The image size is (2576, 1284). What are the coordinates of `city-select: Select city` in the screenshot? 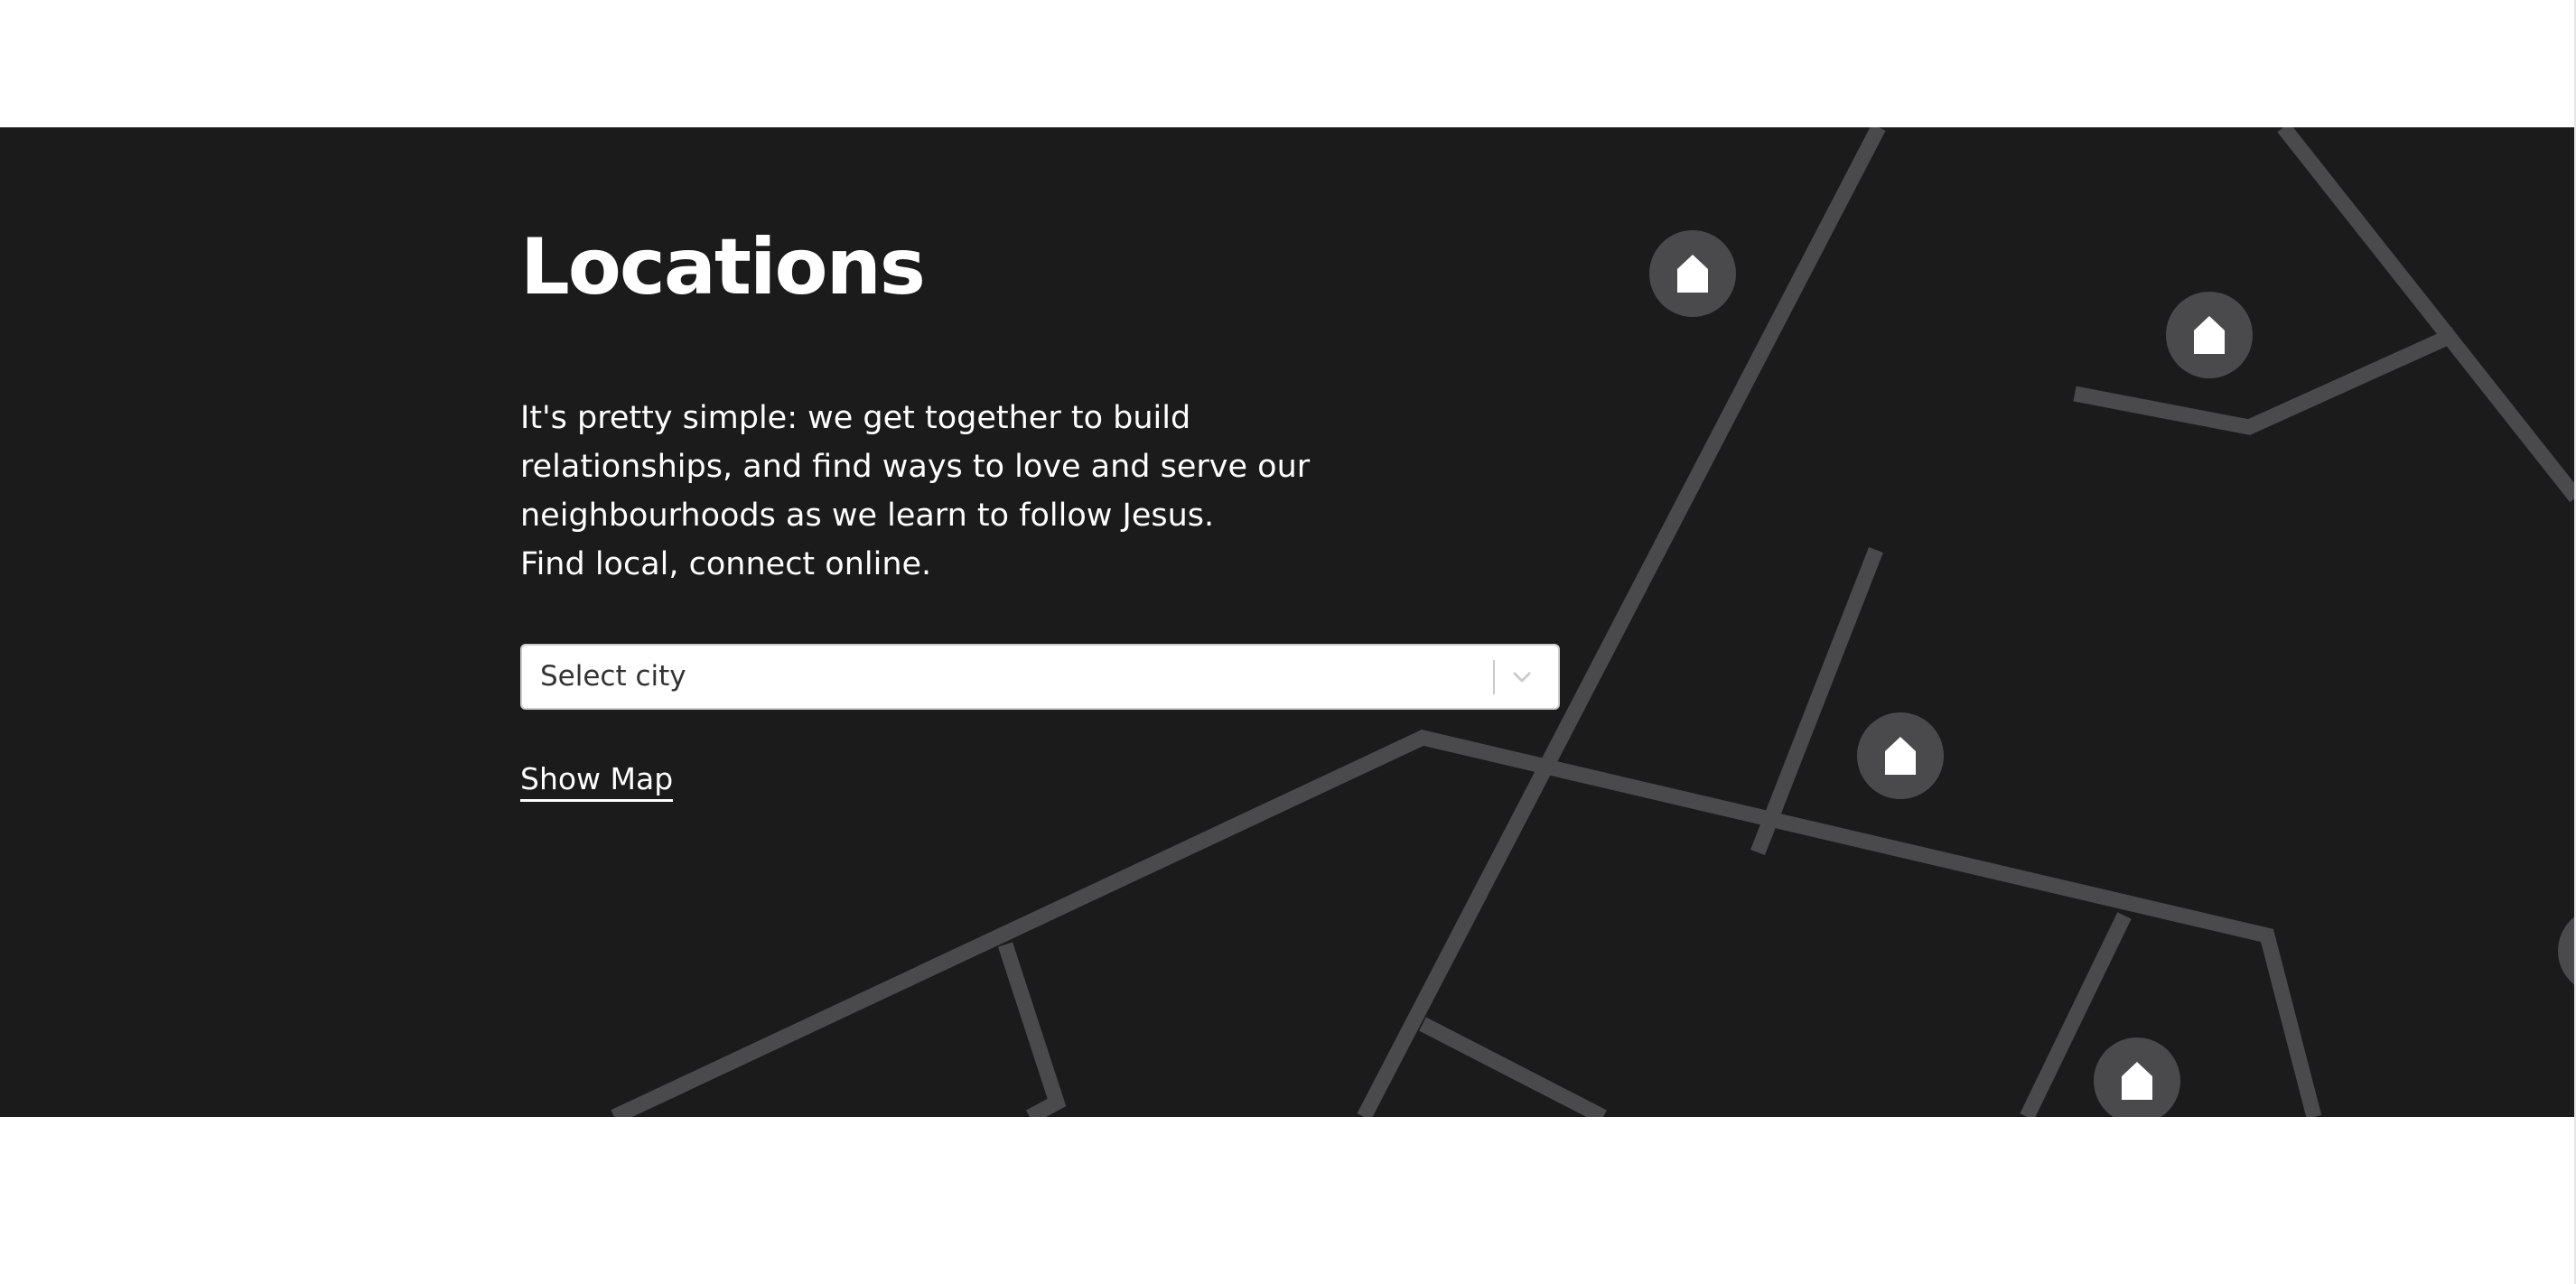 It's located at (1040, 677).